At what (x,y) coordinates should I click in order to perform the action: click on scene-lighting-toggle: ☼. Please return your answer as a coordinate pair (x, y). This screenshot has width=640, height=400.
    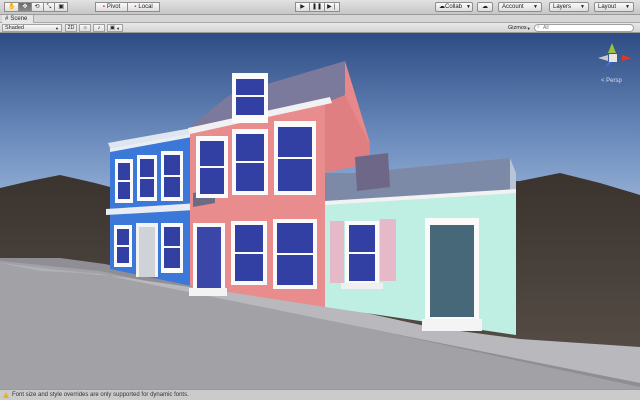
    Looking at the image, I should click on (85, 28).